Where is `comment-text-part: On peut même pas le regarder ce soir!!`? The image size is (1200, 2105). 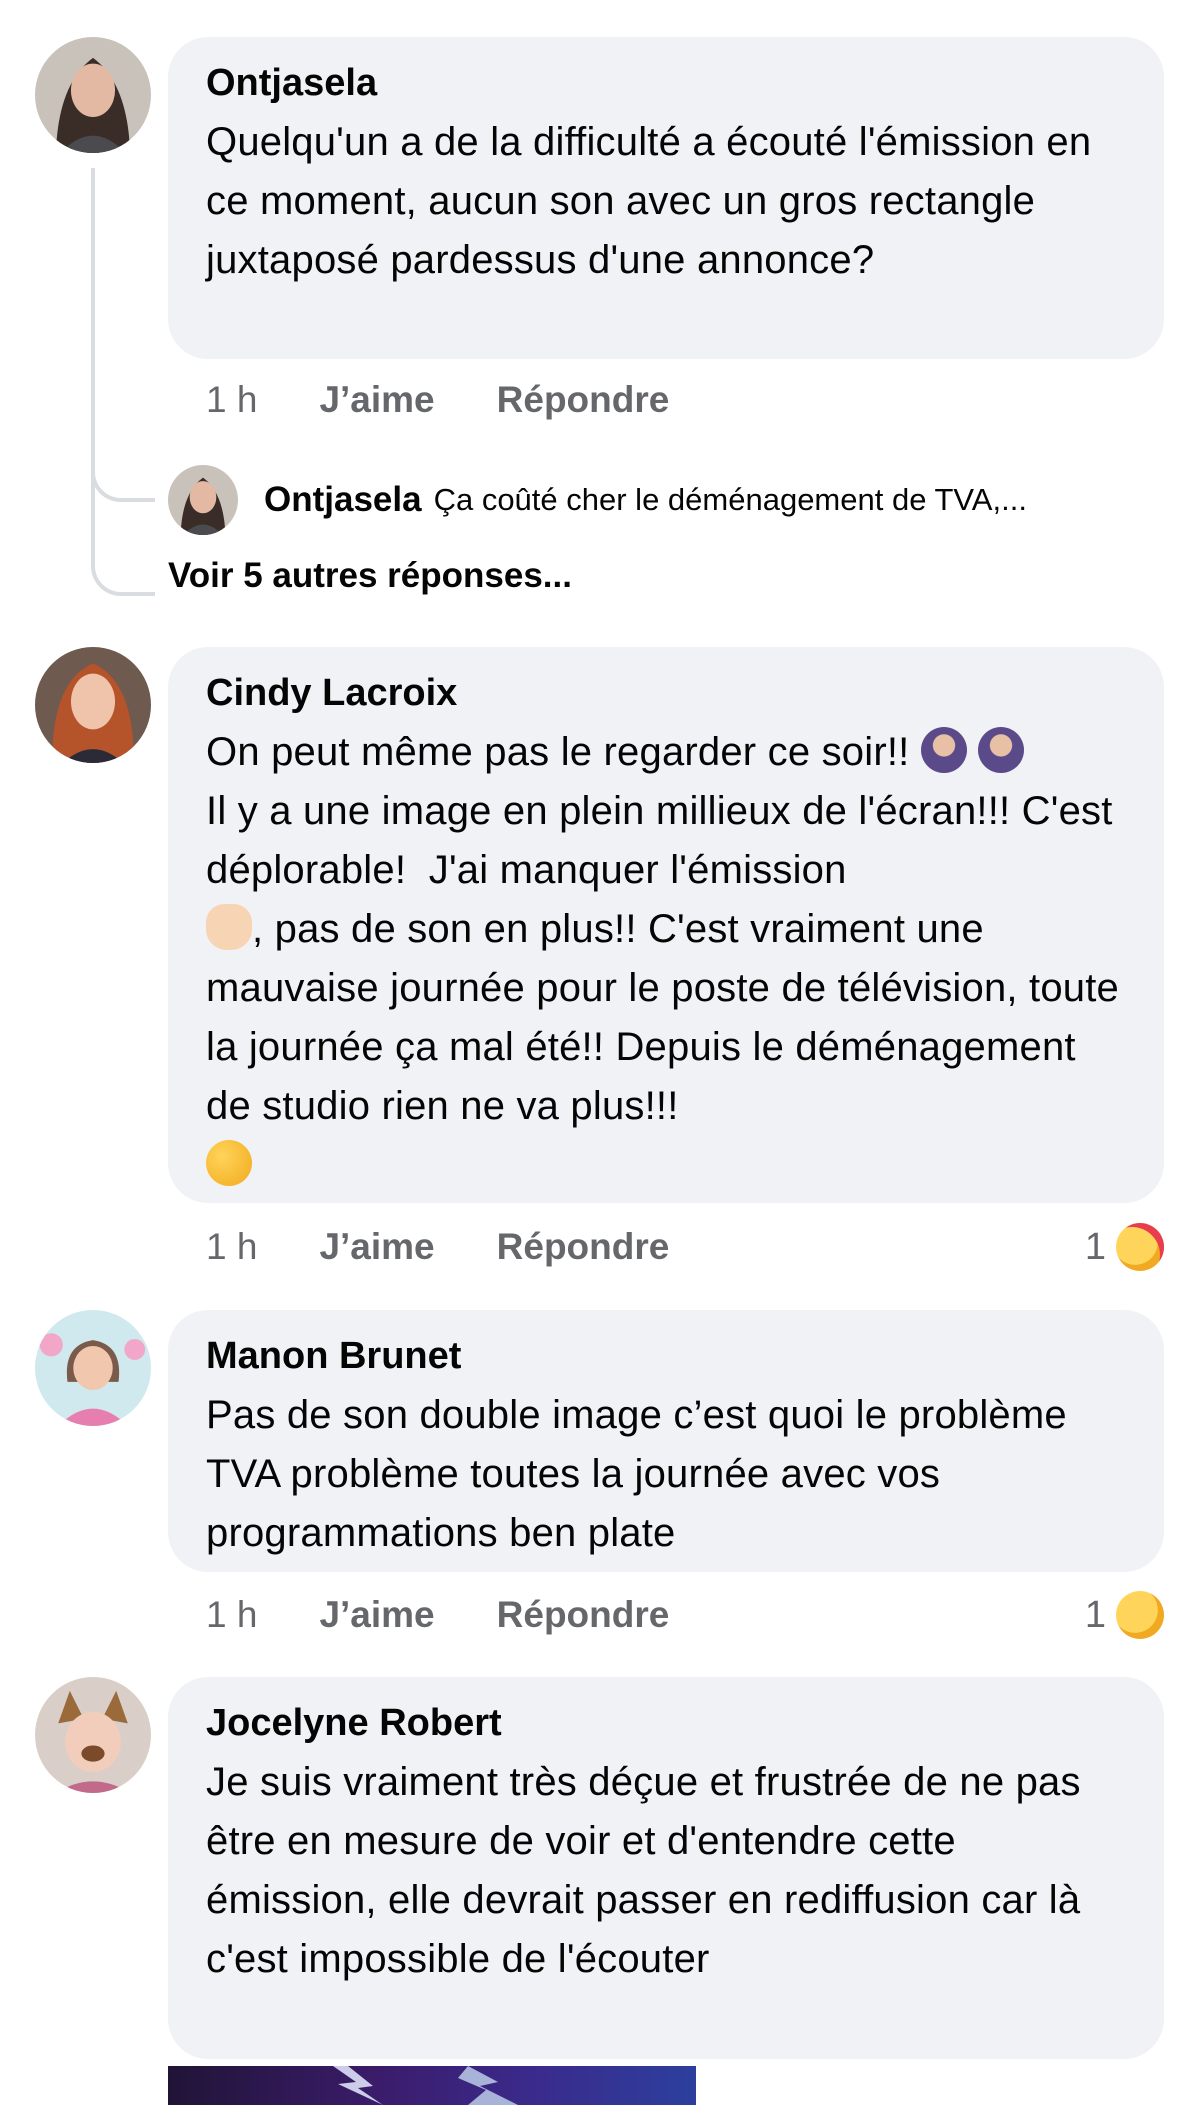
comment-text-part: On peut même pas le regarder ce soir!! is located at coordinates (558, 752).